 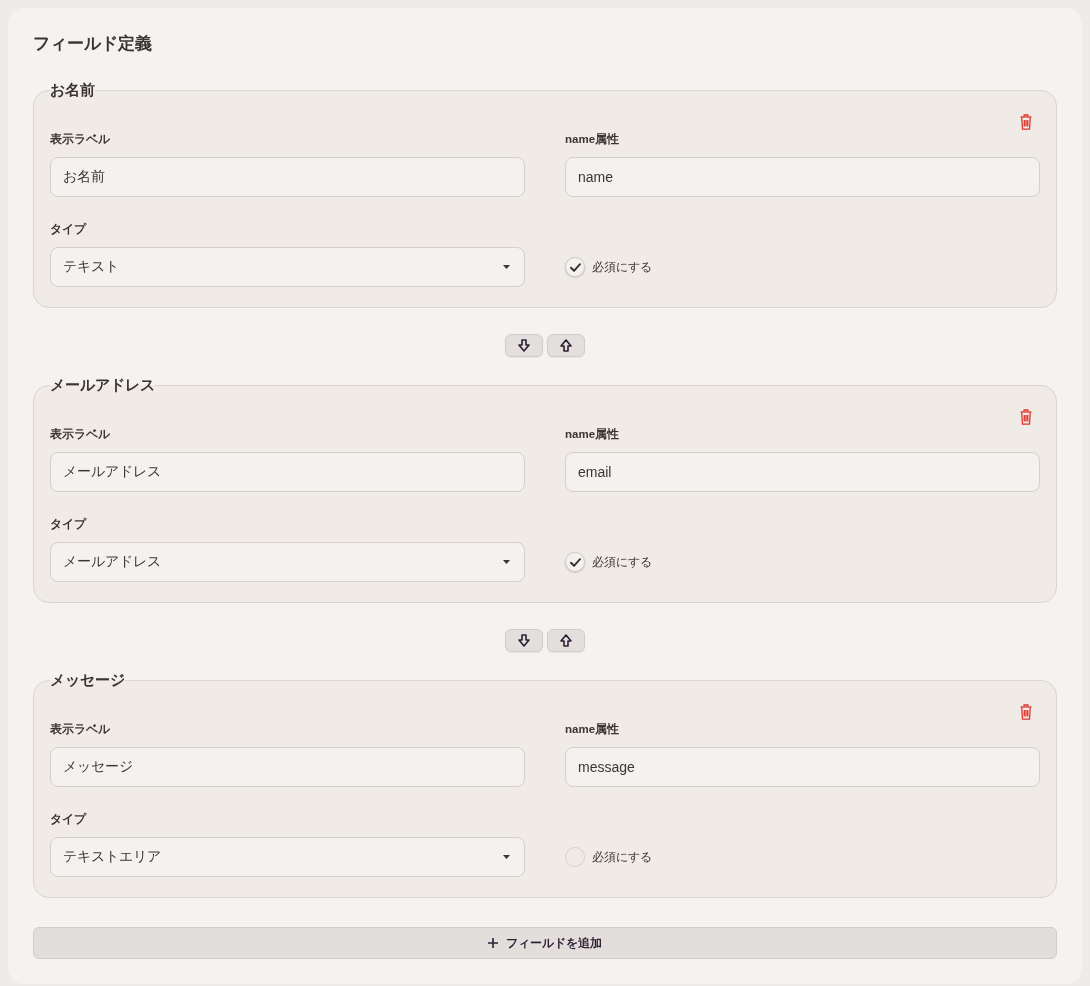 I want to click on name-input: name, so click(x=802, y=177).